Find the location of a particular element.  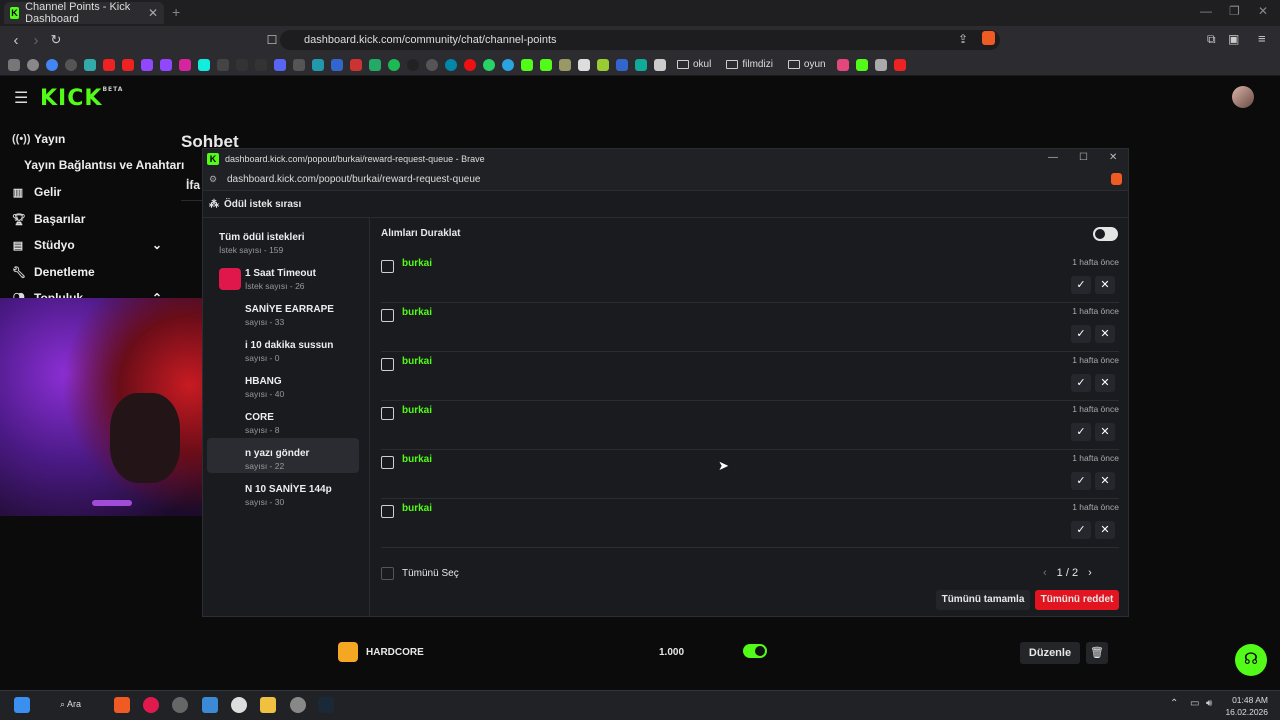

reload-icon: ↻ is located at coordinates (56, 40).